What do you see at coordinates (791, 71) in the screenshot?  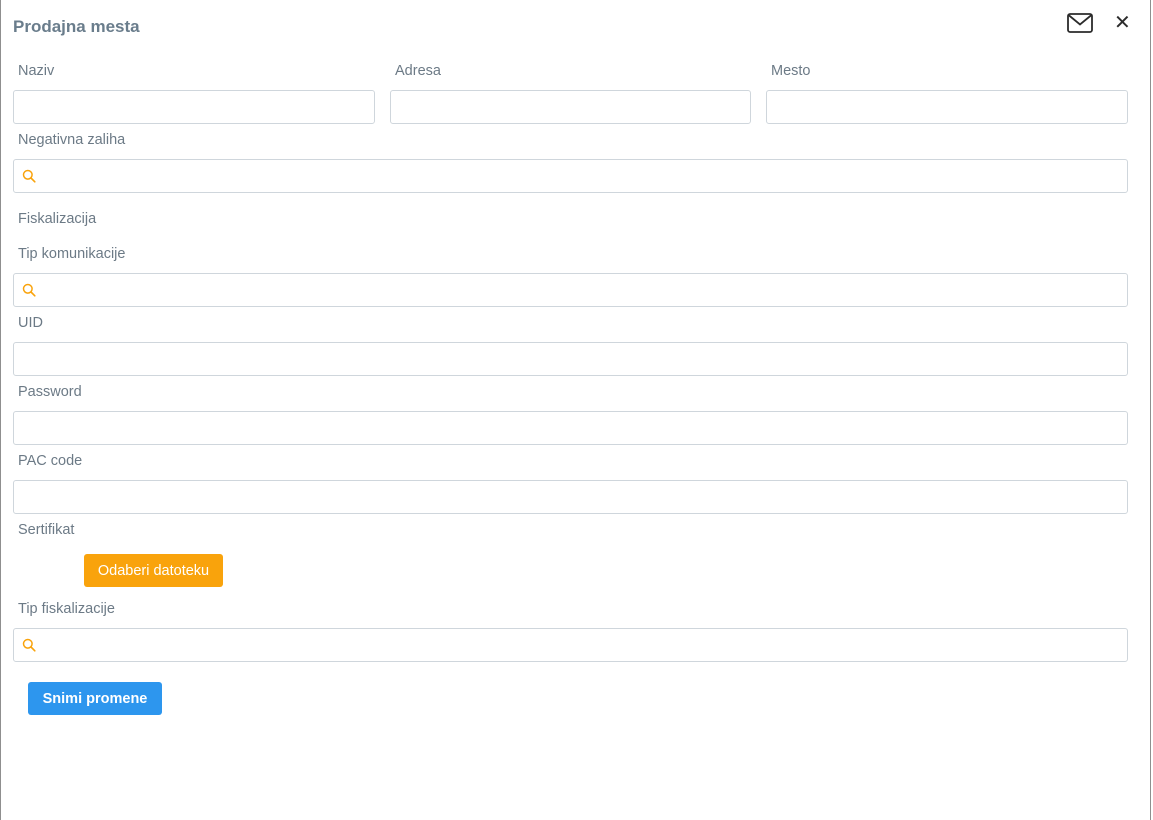 I see `mesto-label: Mesto` at bounding box center [791, 71].